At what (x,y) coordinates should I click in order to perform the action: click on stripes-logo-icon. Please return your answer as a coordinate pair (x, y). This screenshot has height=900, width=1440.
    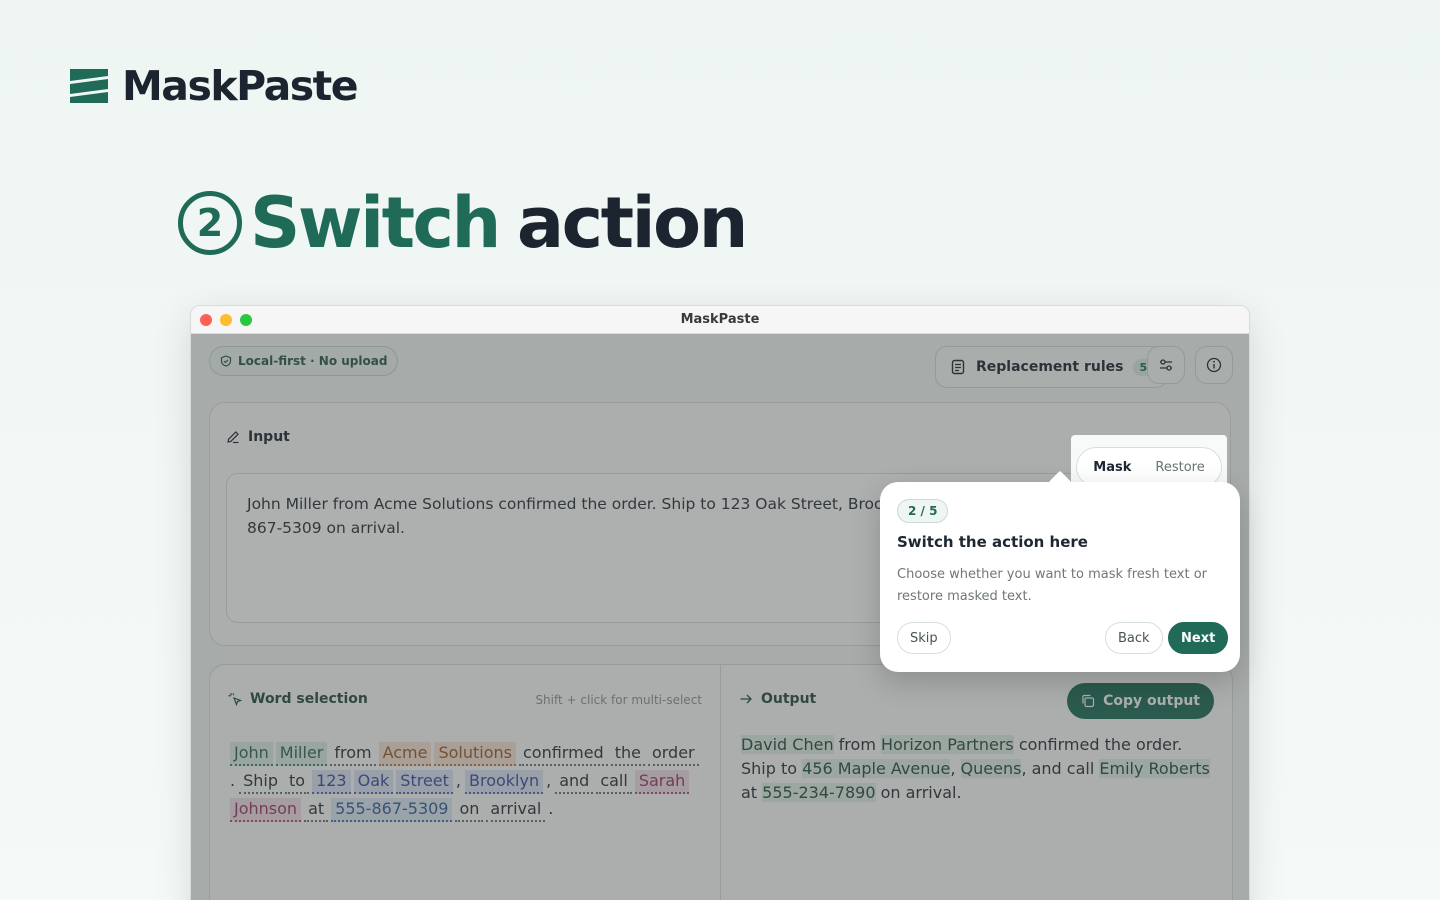
    Looking at the image, I should click on (89, 86).